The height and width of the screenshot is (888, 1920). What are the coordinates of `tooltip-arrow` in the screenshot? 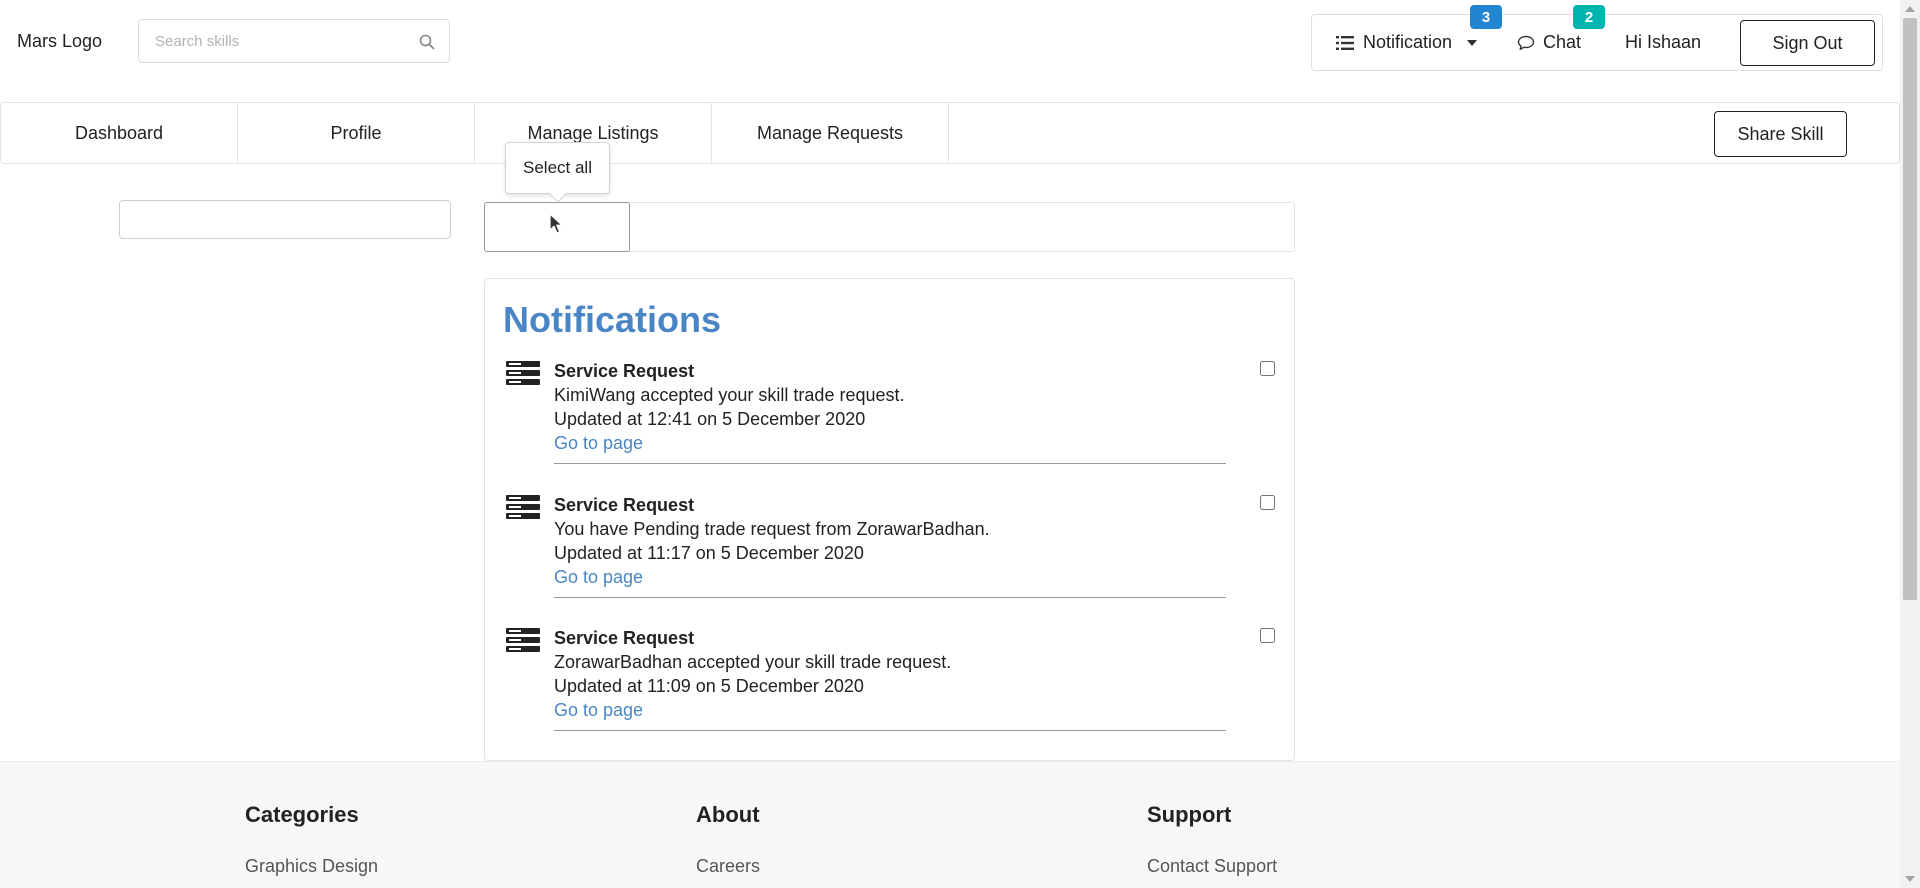 It's located at (558, 194).